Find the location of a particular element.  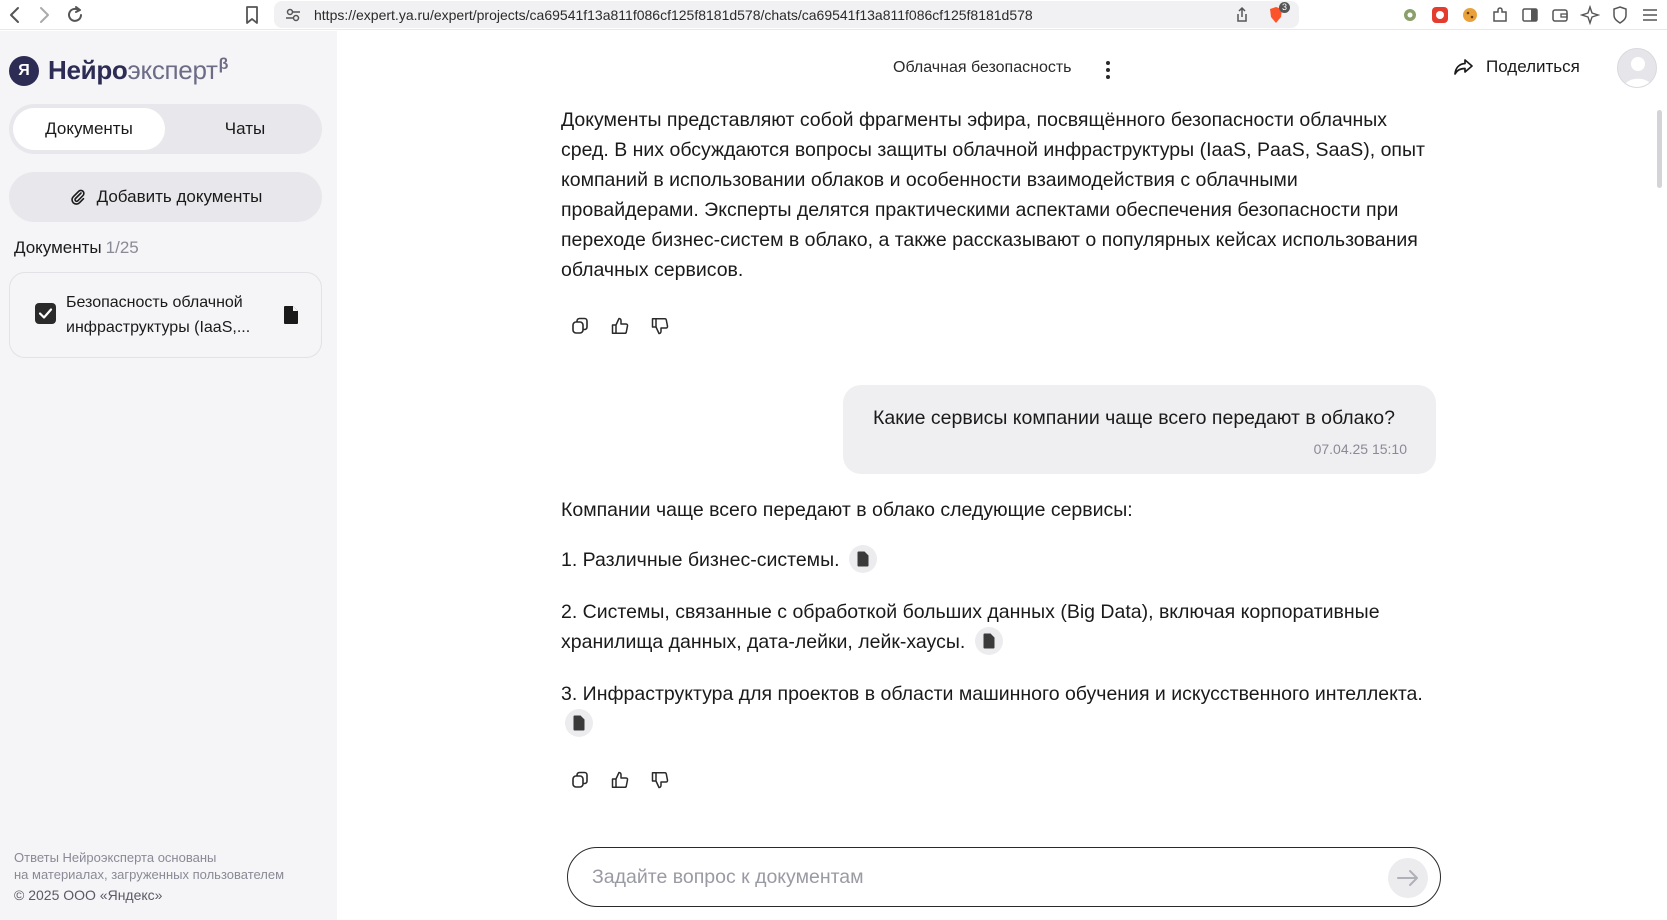

documents-count: 1/25 is located at coordinates (122, 247).